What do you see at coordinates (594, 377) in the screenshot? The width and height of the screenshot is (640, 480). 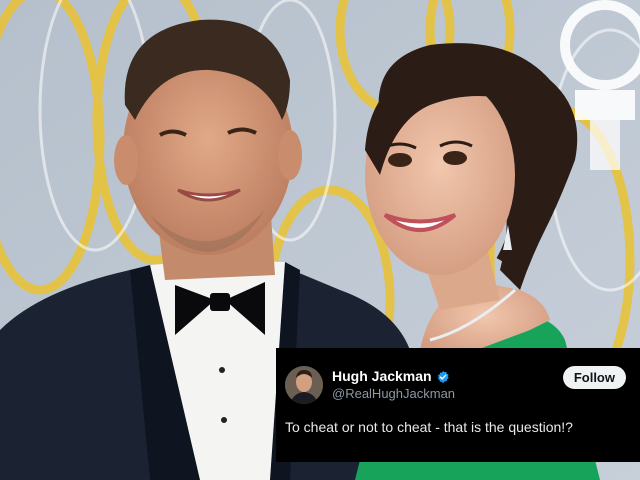 I see `follow-button: Follow` at bounding box center [594, 377].